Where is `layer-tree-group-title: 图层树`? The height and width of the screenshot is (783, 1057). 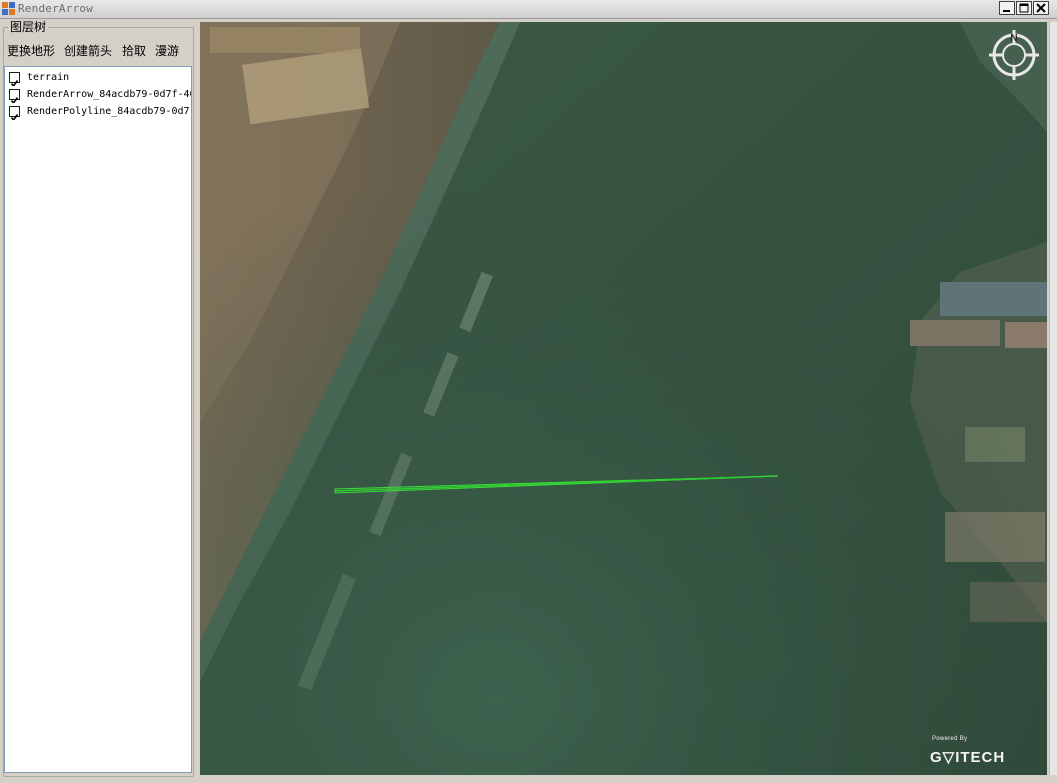 layer-tree-group-title: 图层树 is located at coordinates (28, 27).